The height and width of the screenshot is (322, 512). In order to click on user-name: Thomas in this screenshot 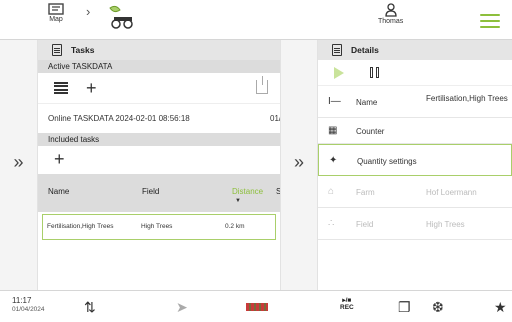, I will do `click(391, 21)`.